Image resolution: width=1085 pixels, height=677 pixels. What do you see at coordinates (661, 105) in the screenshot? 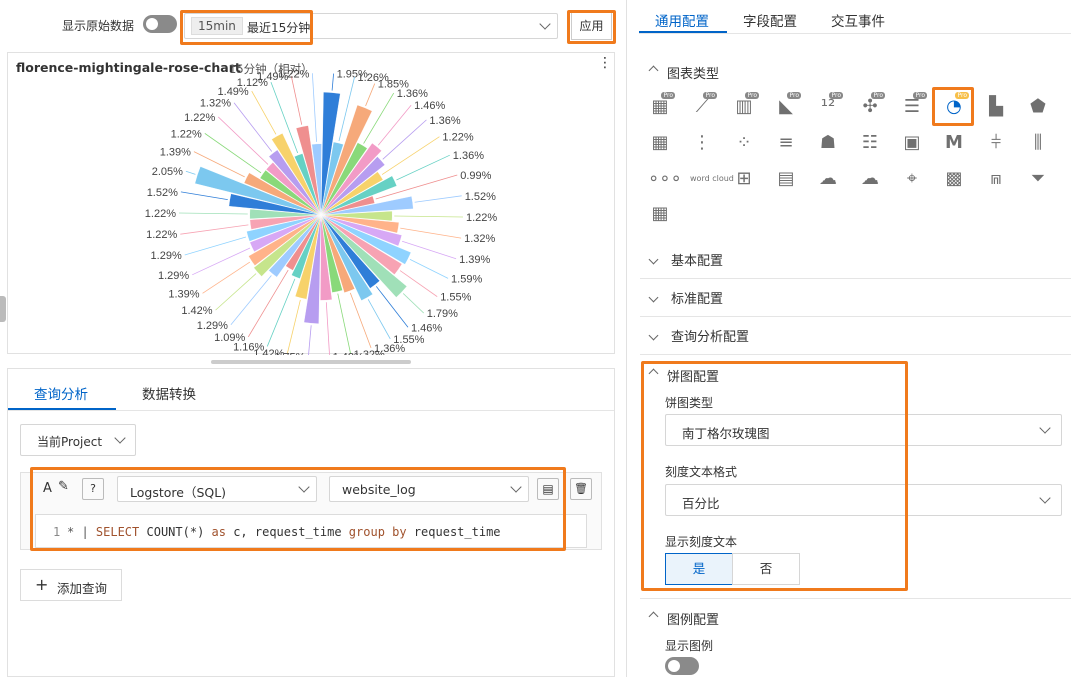
I see `table-icon: ▦ Pro` at bounding box center [661, 105].